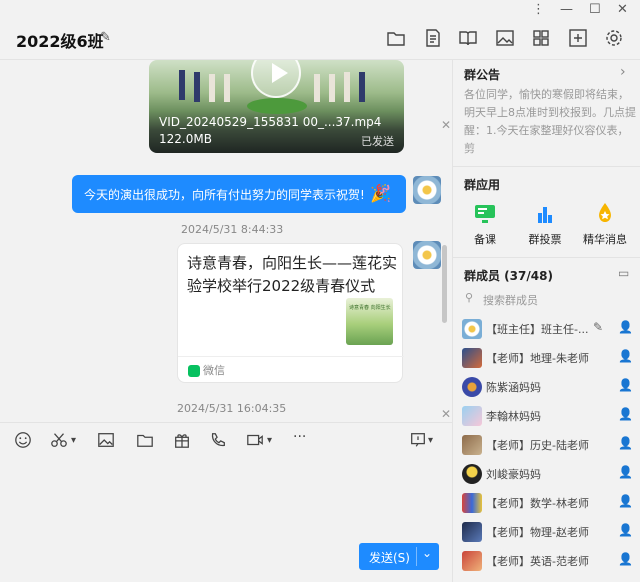 The width and height of the screenshot is (640, 582). I want to click on add-window-icon, so click(579, 39).